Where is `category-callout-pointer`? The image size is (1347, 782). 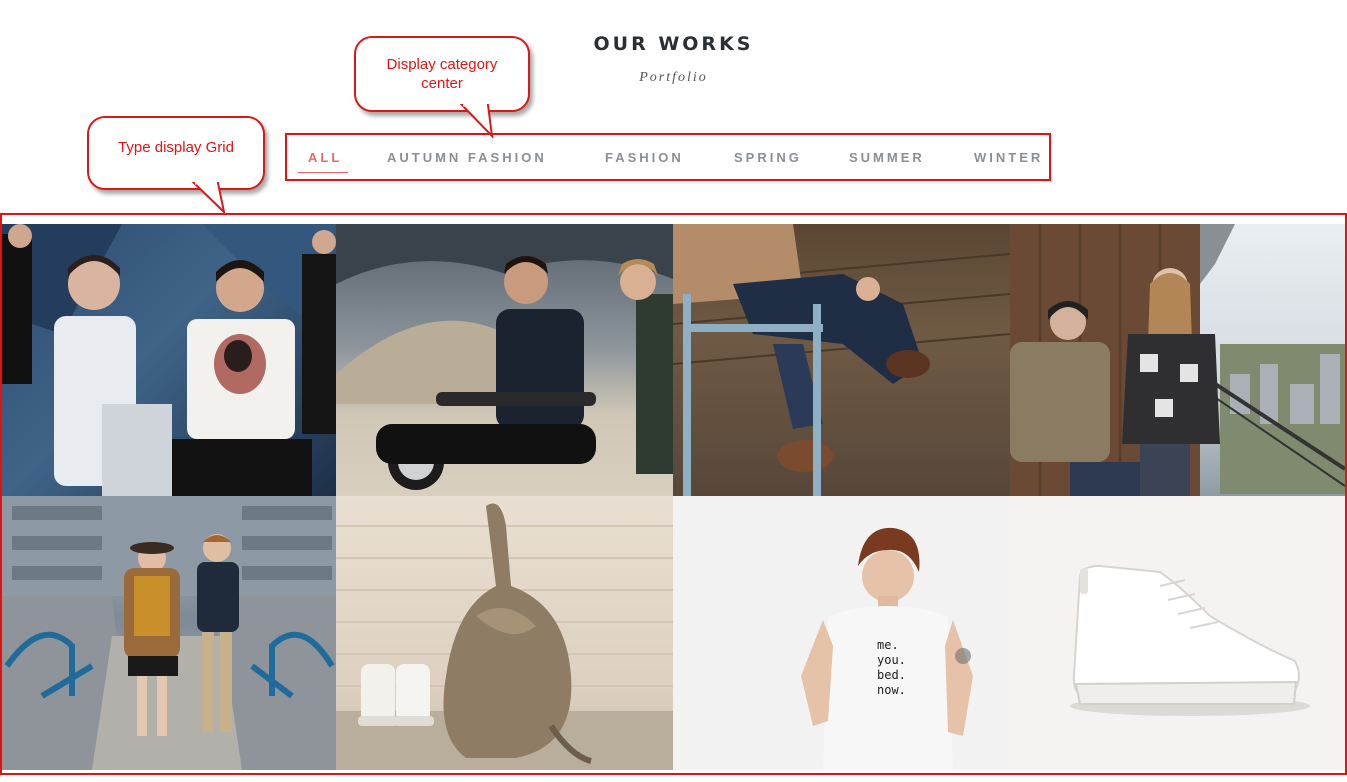
category-callout-pointer is located at coordinates (477, 121).